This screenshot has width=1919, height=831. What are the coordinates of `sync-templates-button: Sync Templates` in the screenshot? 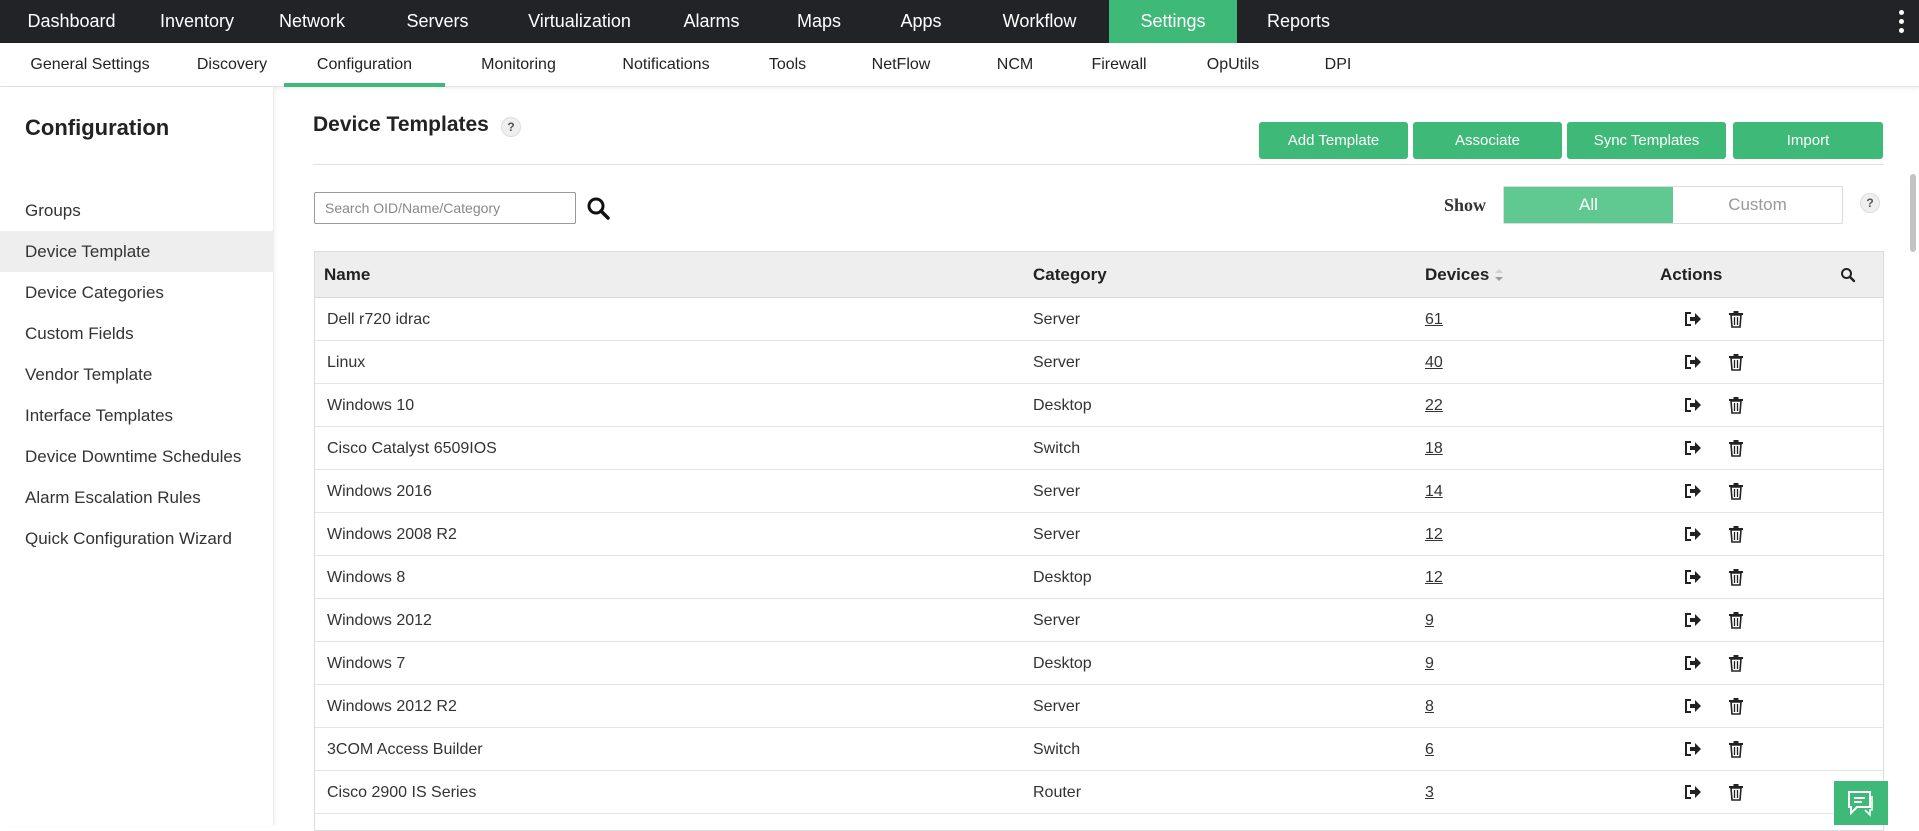 It's located at (1646, 140).